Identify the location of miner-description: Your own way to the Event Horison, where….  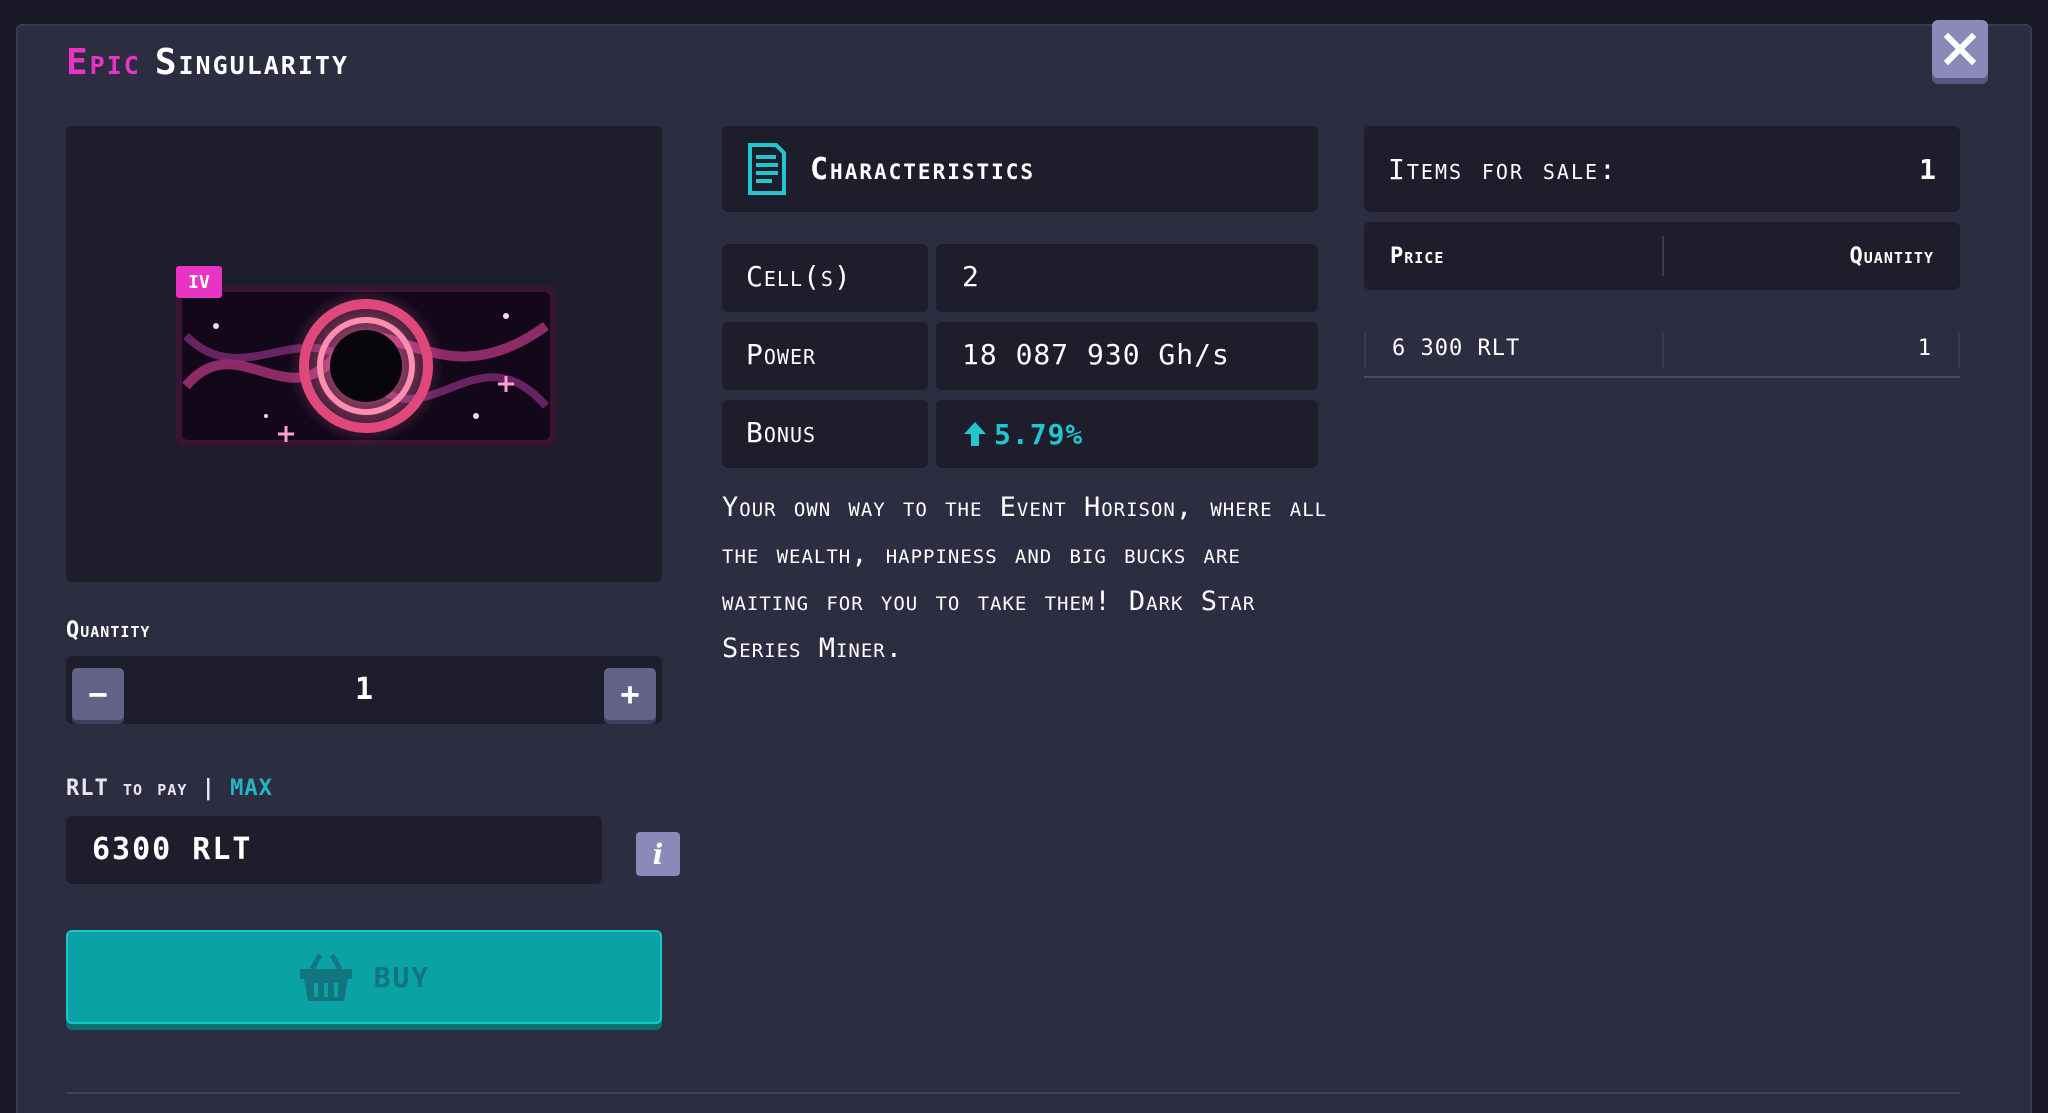
(1025, 578).